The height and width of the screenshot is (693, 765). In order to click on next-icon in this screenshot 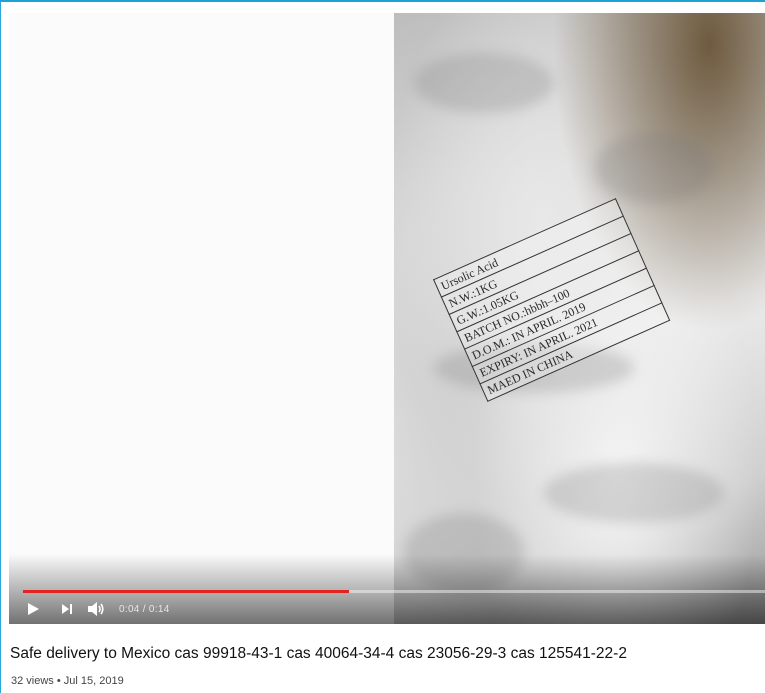, I will do `click(67, 609)`.